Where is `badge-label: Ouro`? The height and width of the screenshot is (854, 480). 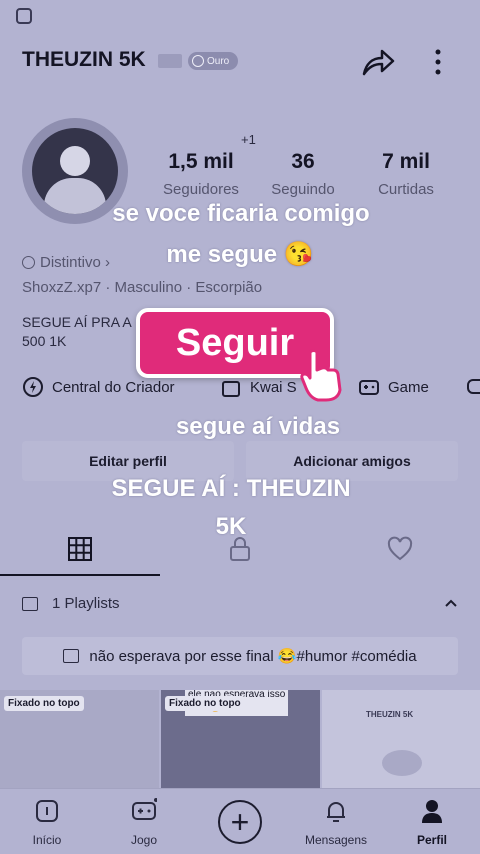
badge-label: Ouro is located at coordinates (218, 61).